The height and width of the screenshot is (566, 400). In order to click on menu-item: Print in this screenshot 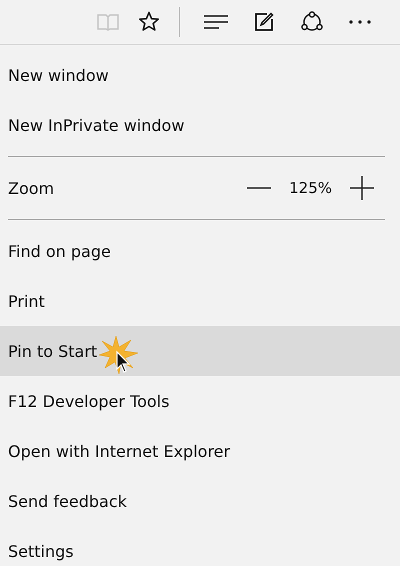, I will do `click(200, 301)`.